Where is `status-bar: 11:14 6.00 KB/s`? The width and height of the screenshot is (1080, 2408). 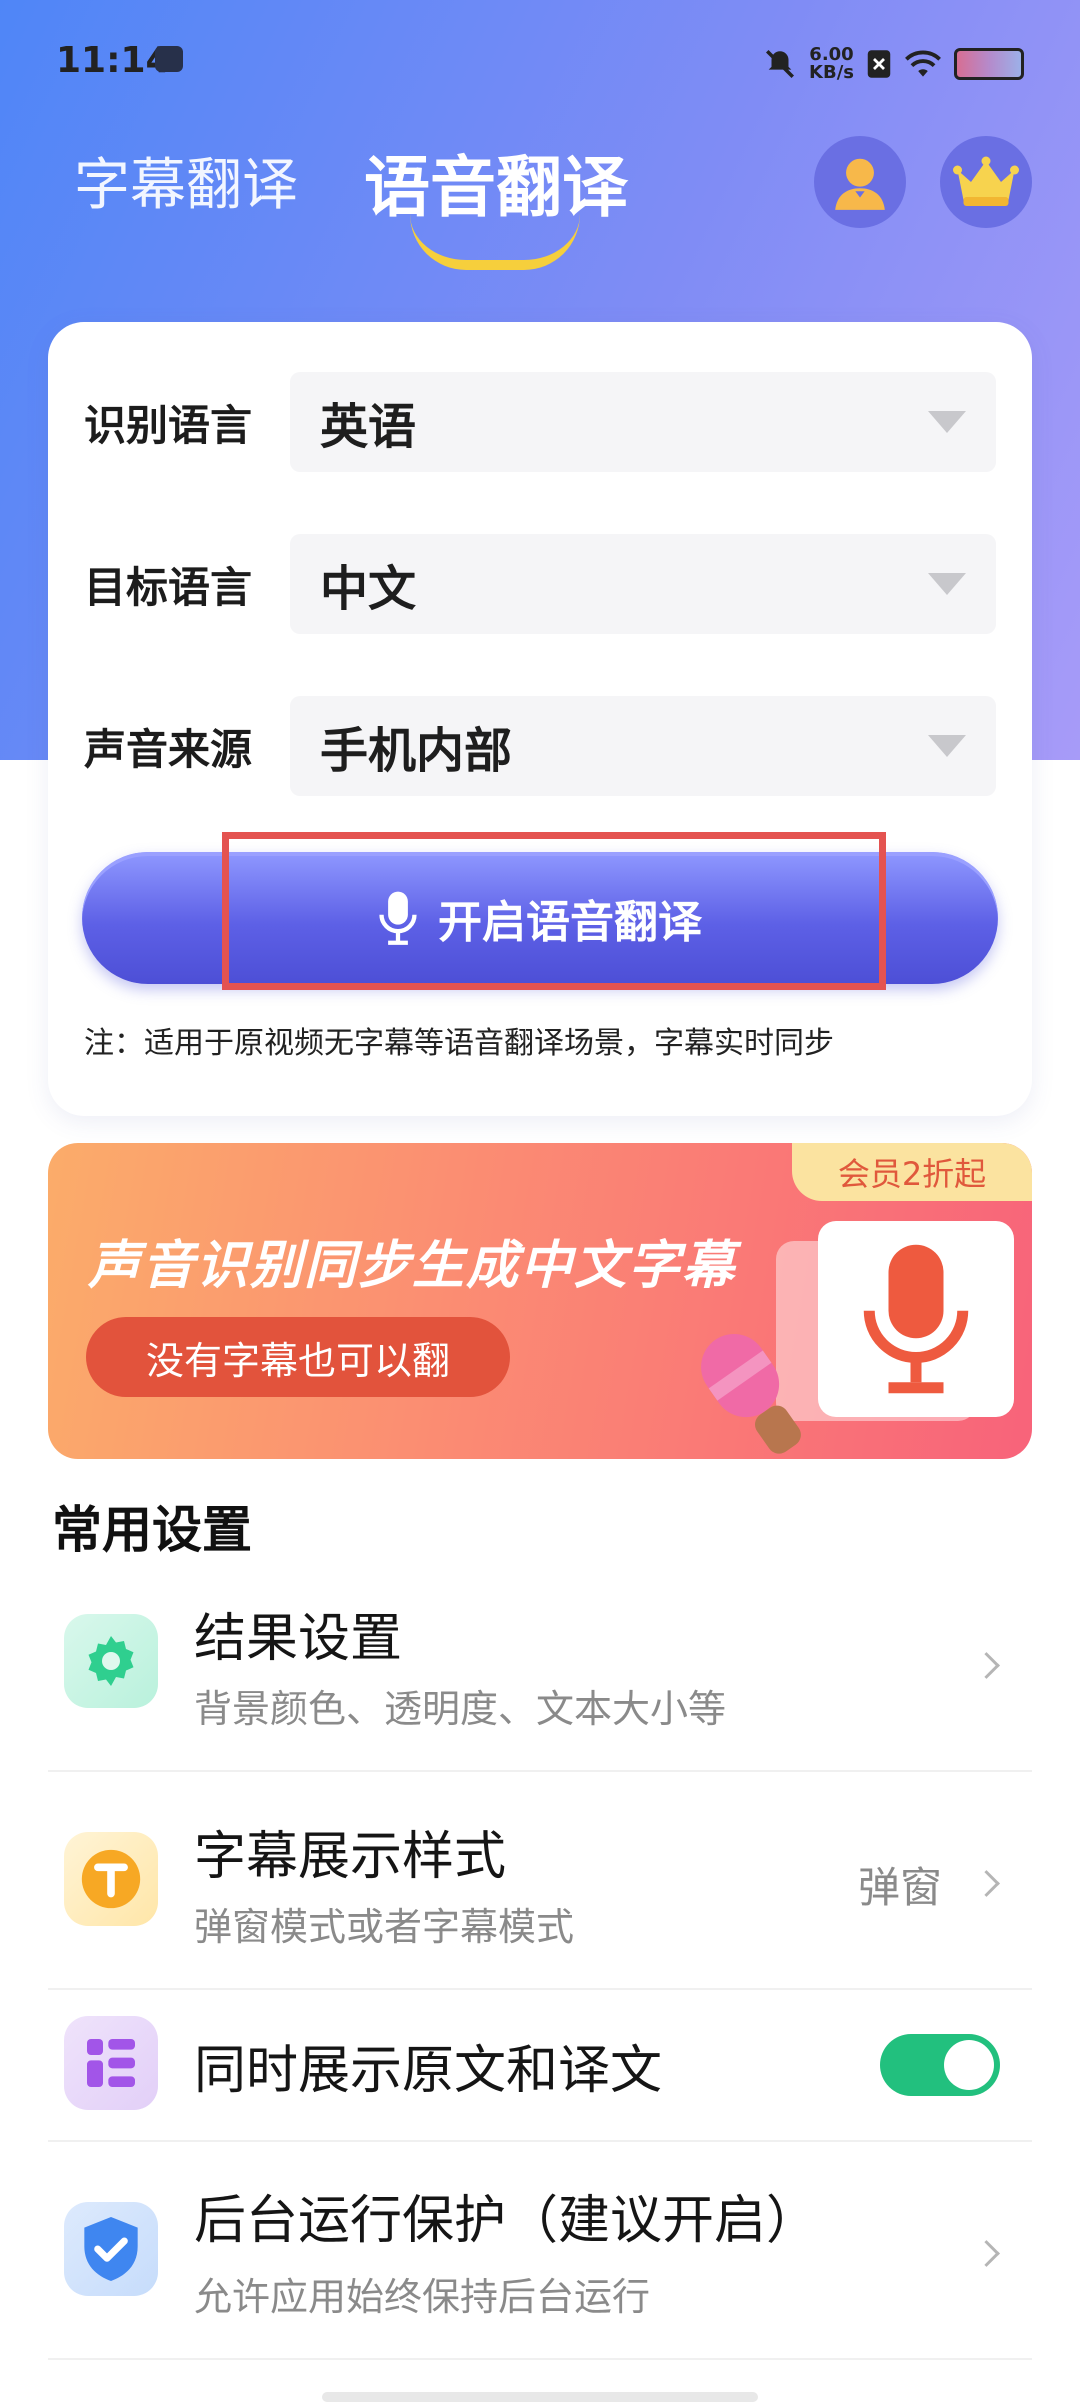
status-bar: 11:14 6.00 KB/s is located at coordinates (540, 60).